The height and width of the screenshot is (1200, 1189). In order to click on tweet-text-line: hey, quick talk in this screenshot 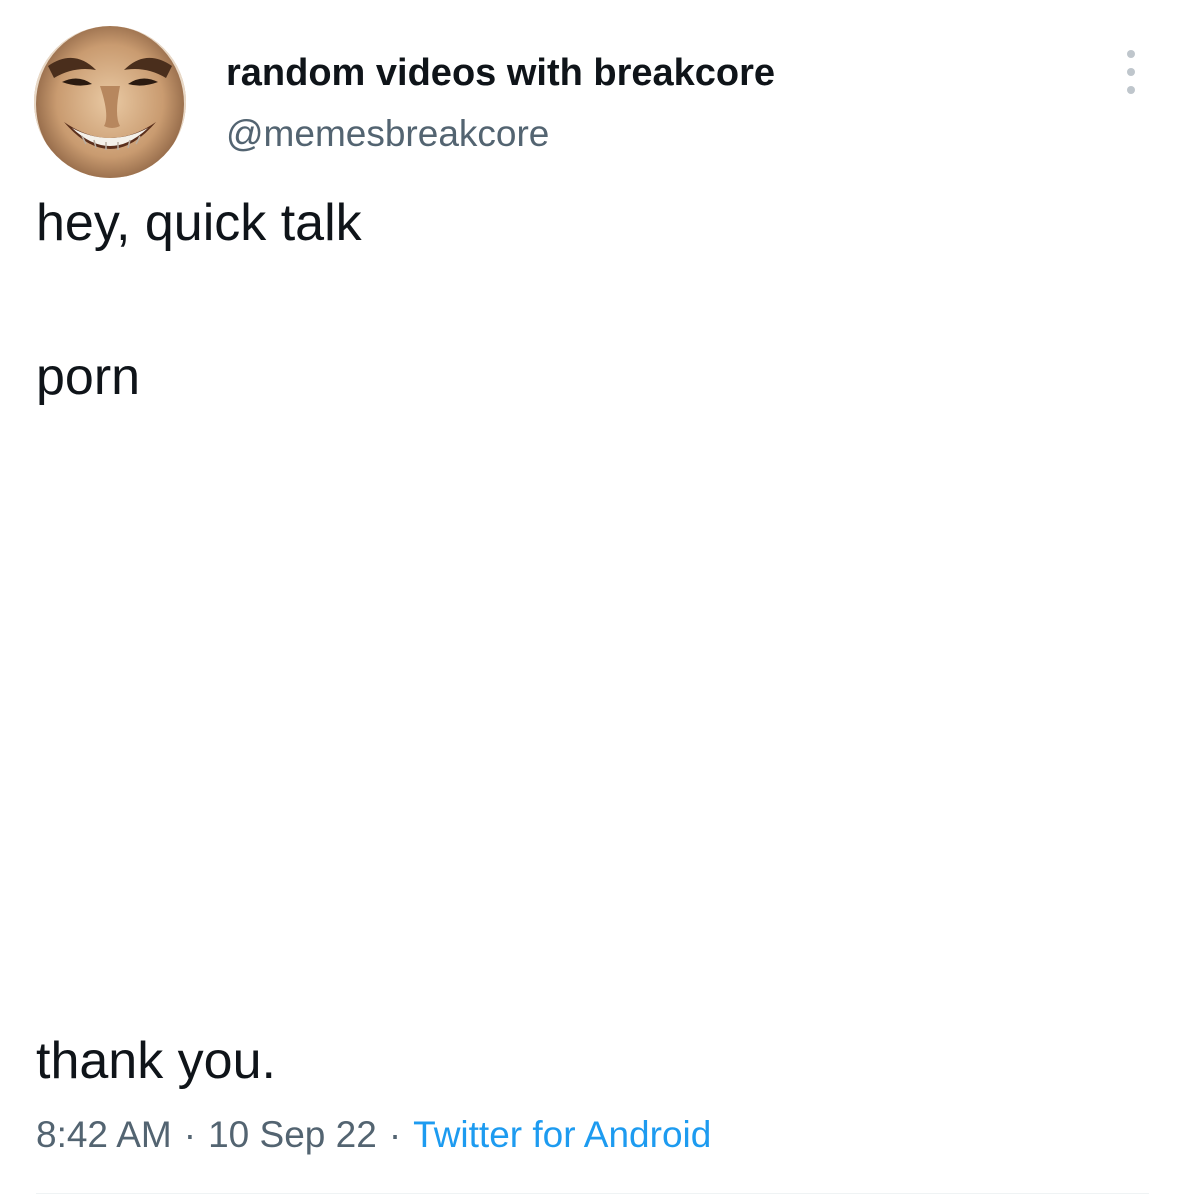, I will do `click(199, 223)`.